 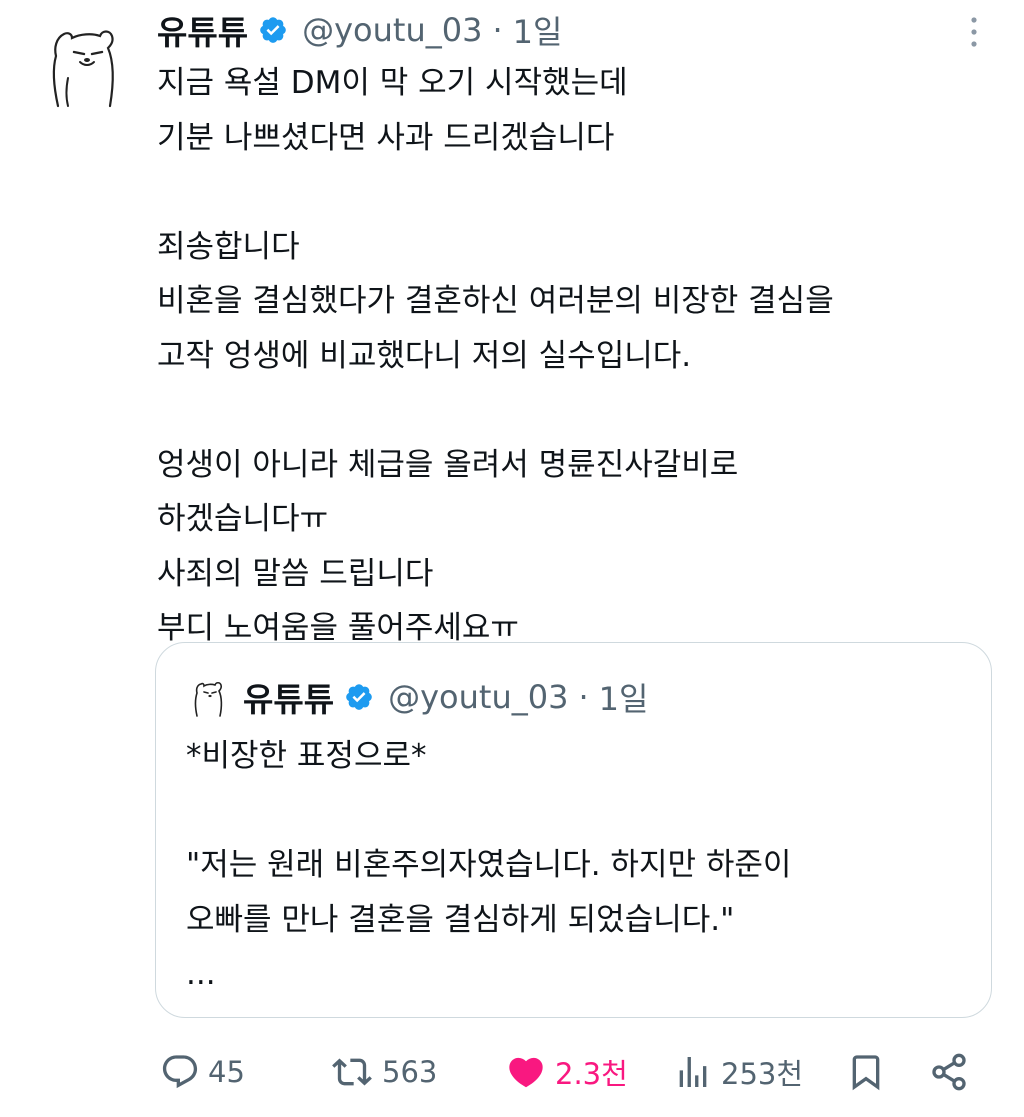 What do you see at coordinates (526, 1072) in the screenshot?
I see `heart-icon` at bounding box center [526, 1072].